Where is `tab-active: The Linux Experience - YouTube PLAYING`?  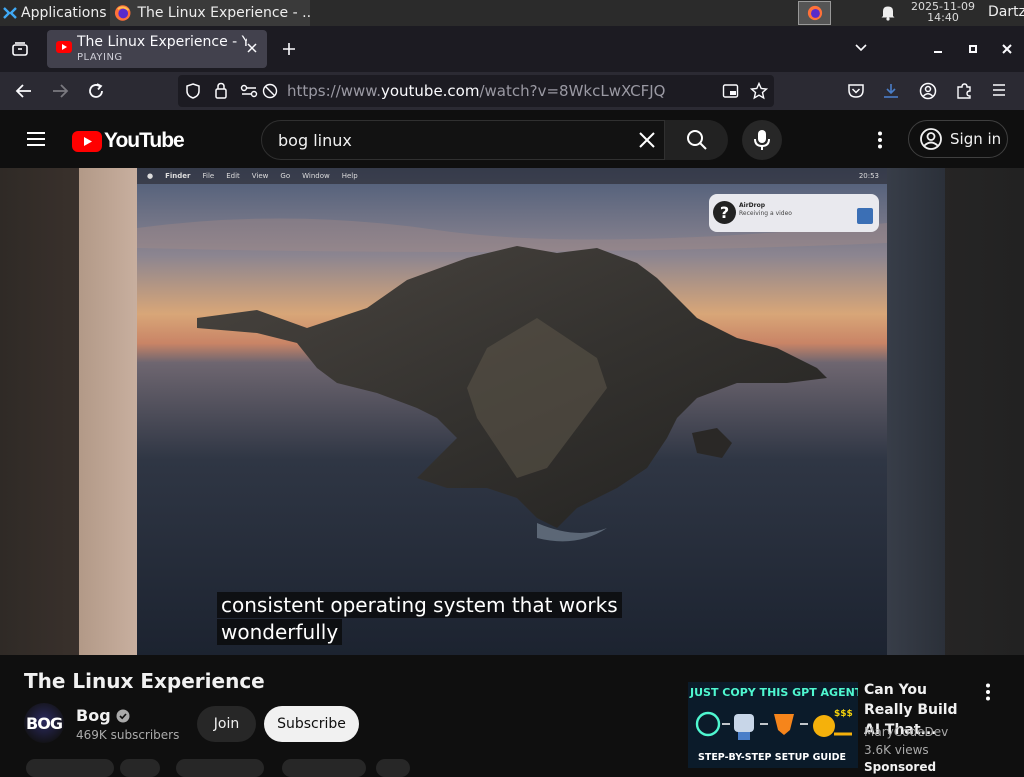 tab-active: The Linux Experience - YouTube PLAYING is located at coordinates (157, 49).